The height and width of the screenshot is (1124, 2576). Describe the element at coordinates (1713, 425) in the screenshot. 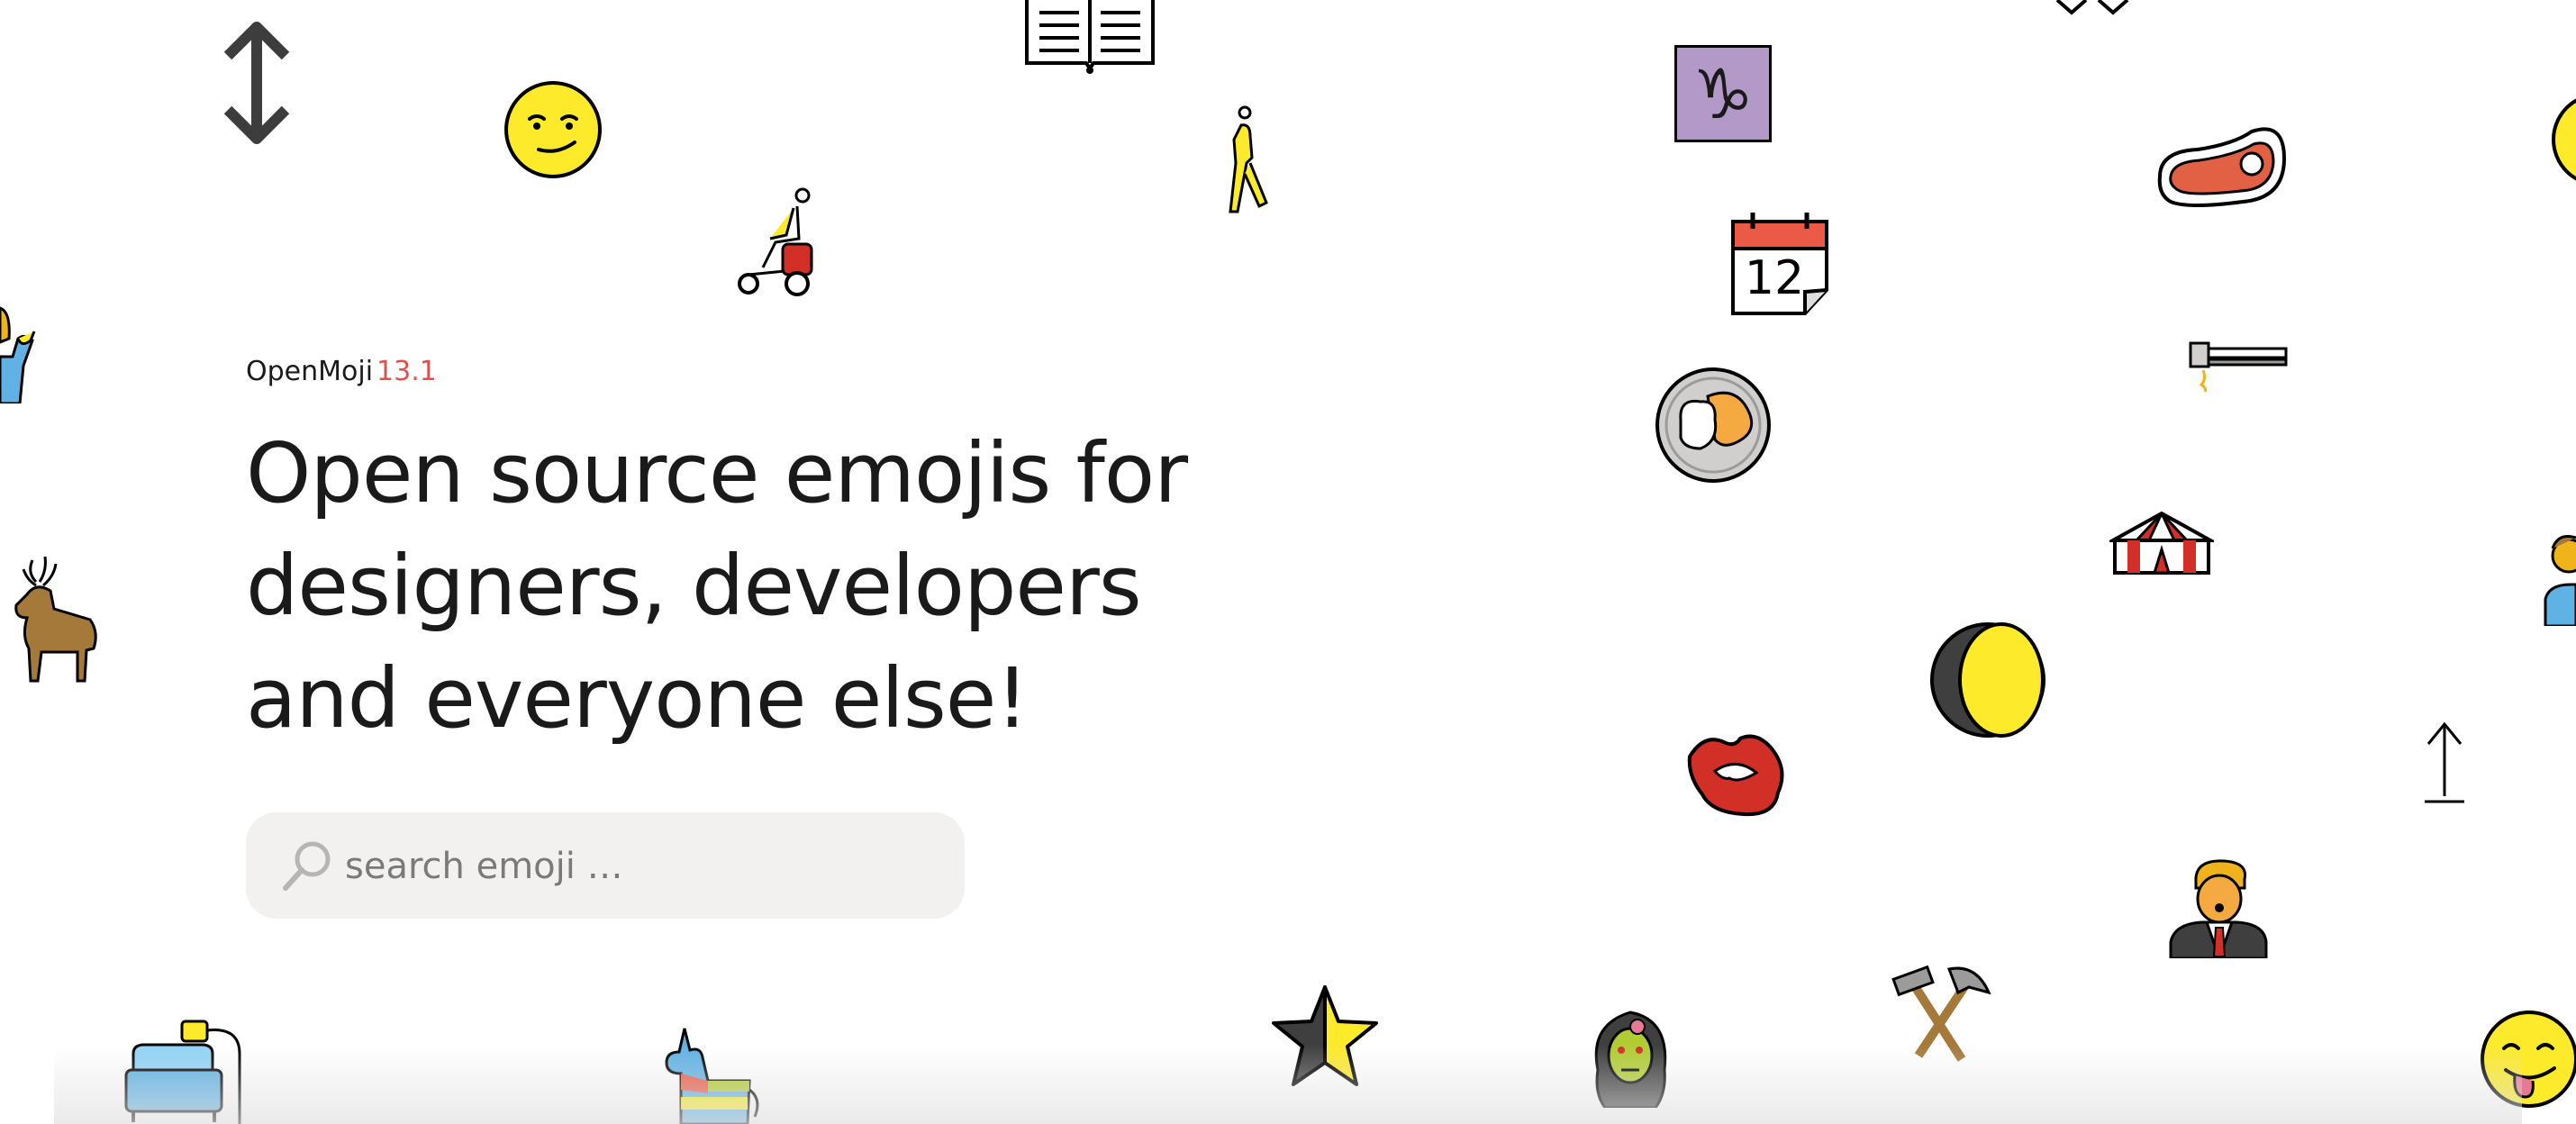

I see `rice-and-curry-icon` at that location.